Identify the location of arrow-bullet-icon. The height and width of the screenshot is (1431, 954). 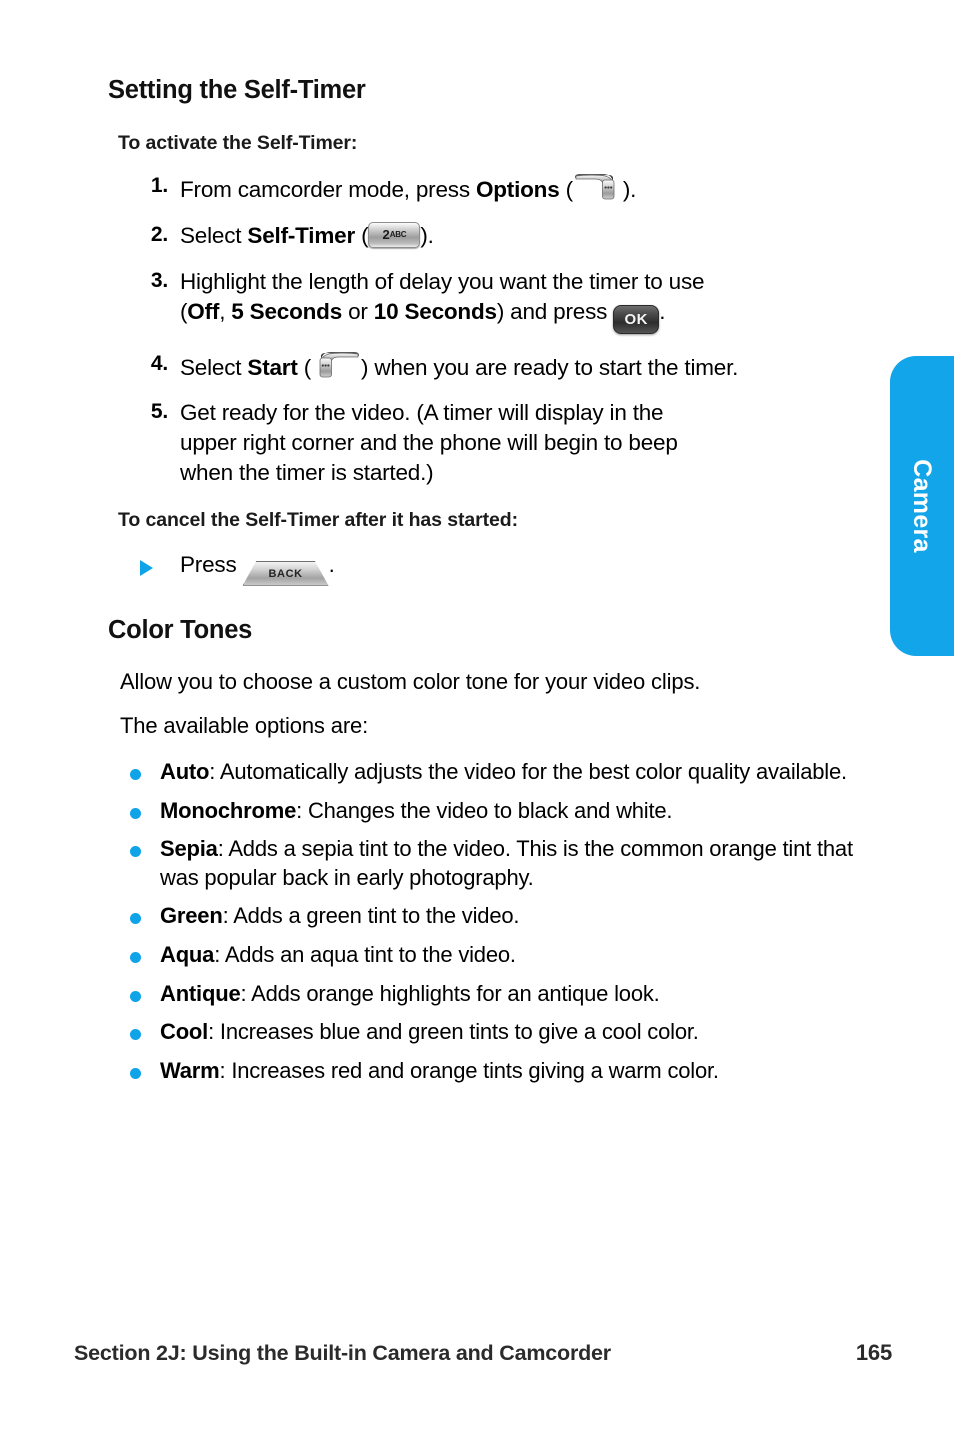
(146, 567).